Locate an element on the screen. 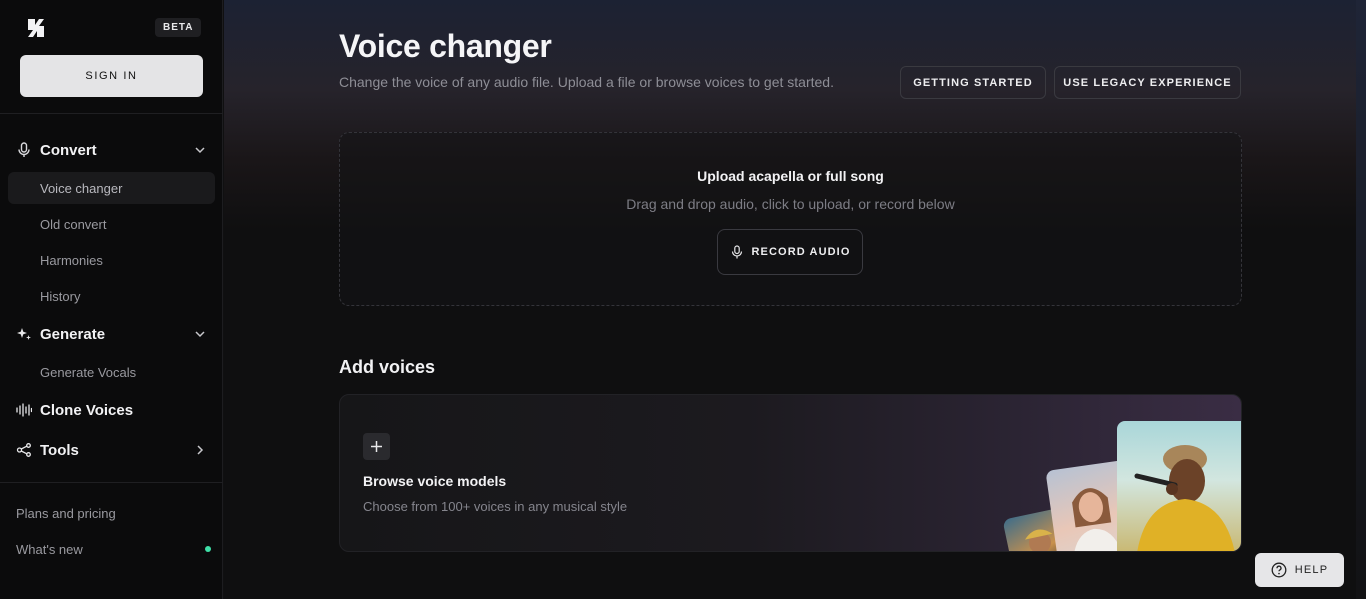  nav-section-tools: Tools is located at coordinates (111, 450).